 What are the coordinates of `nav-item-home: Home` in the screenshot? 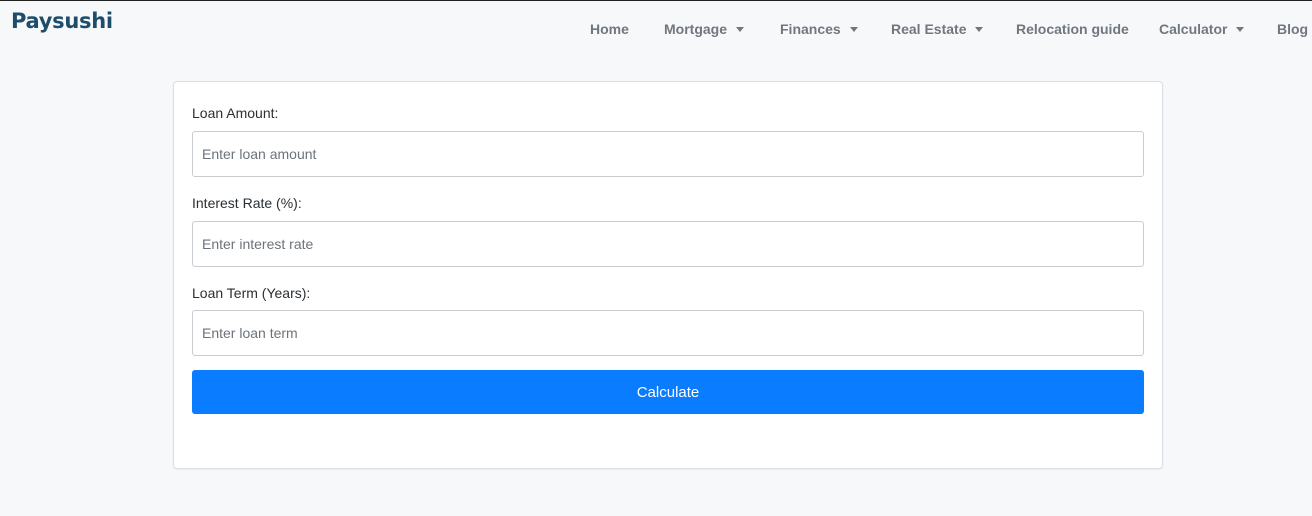 It's located at (609, 29).